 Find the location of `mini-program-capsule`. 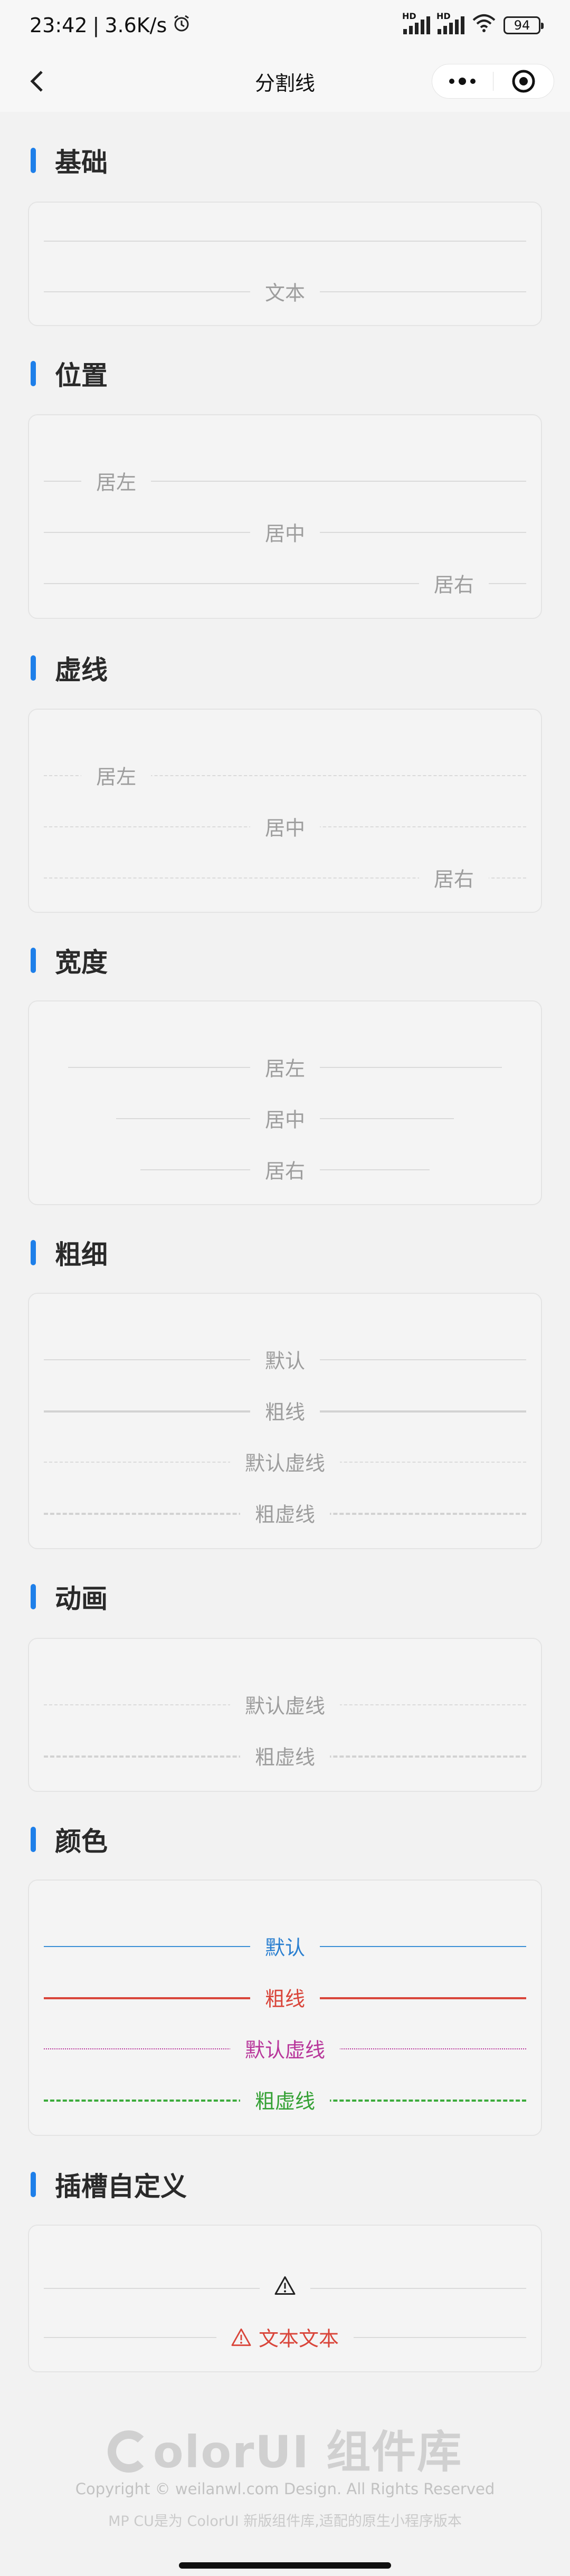

mini-program-capsule is located at coordinates (493, 81).